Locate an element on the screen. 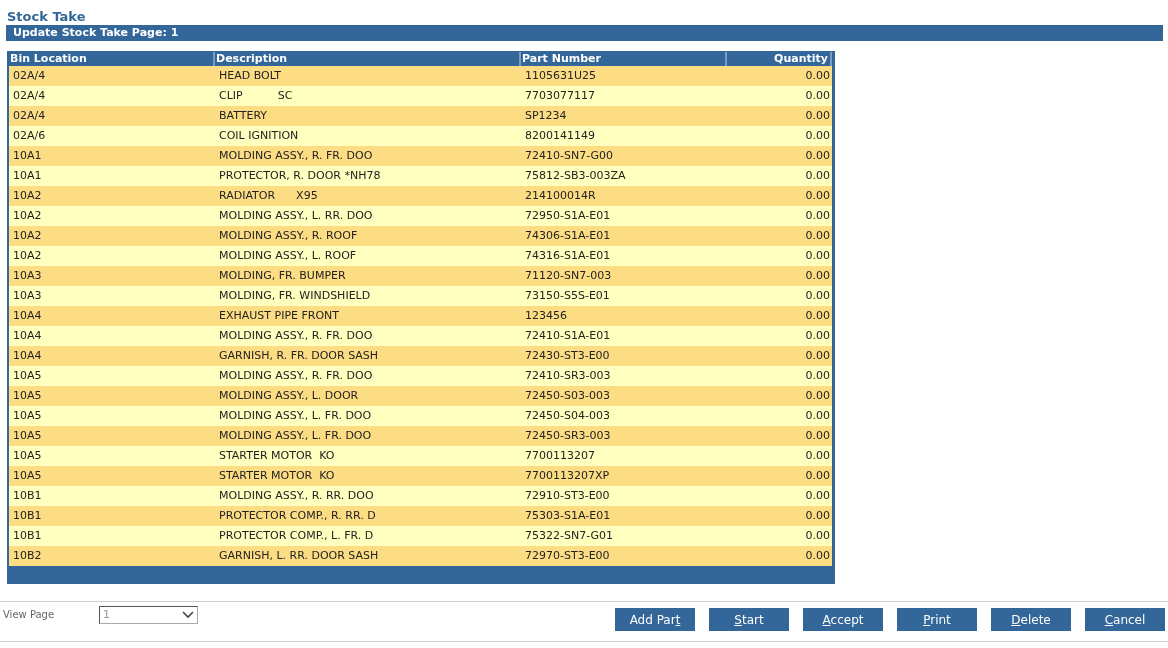 The height and width of the screenshot is (648, 1168). table-row: 10A2 MOLDING ASSY., L. RR. DOO 72950-S1A-E01 0.00 is located at coordinates (420, 216).